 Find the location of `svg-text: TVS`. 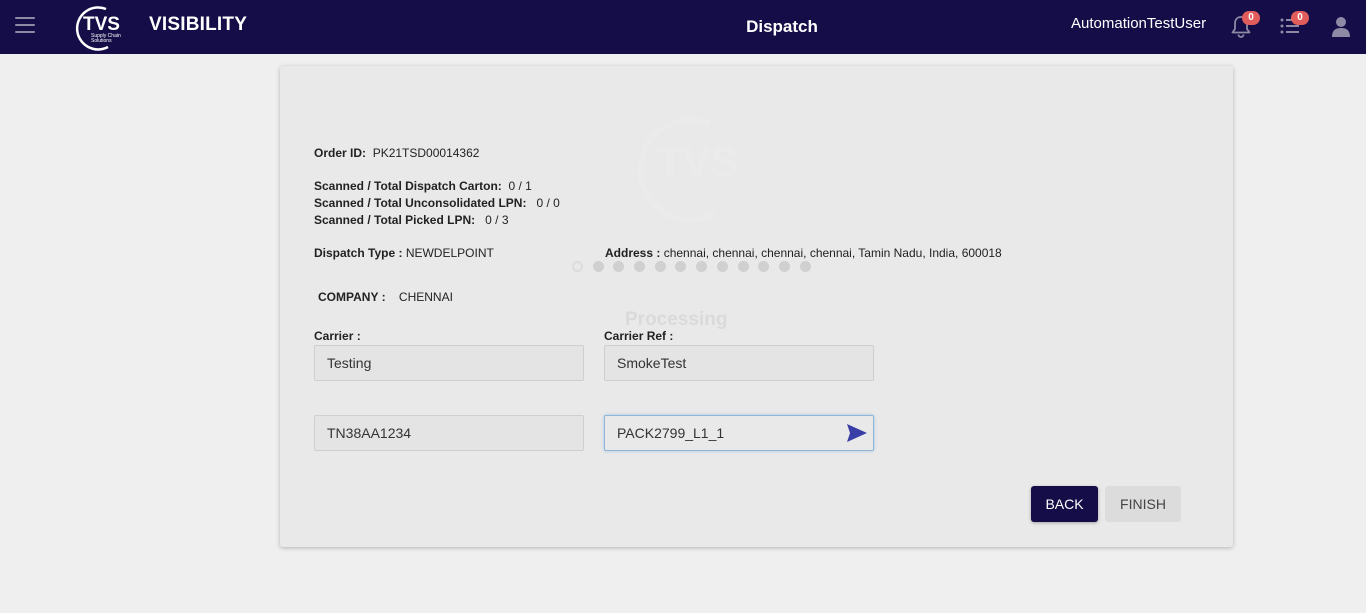

svg-text: TVS is located at coordinates (698, 161).